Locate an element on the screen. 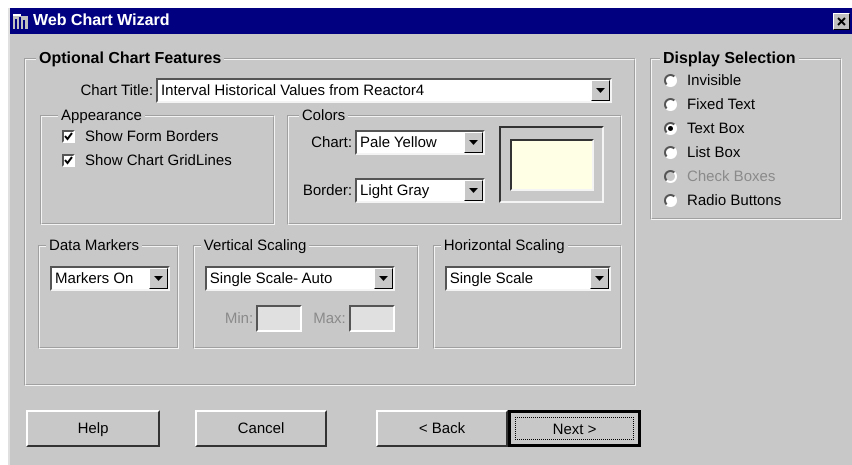 Image resolution: width=852 pixels, height=465 pixels. field-label: Min: is located at coordinates (239, 318).